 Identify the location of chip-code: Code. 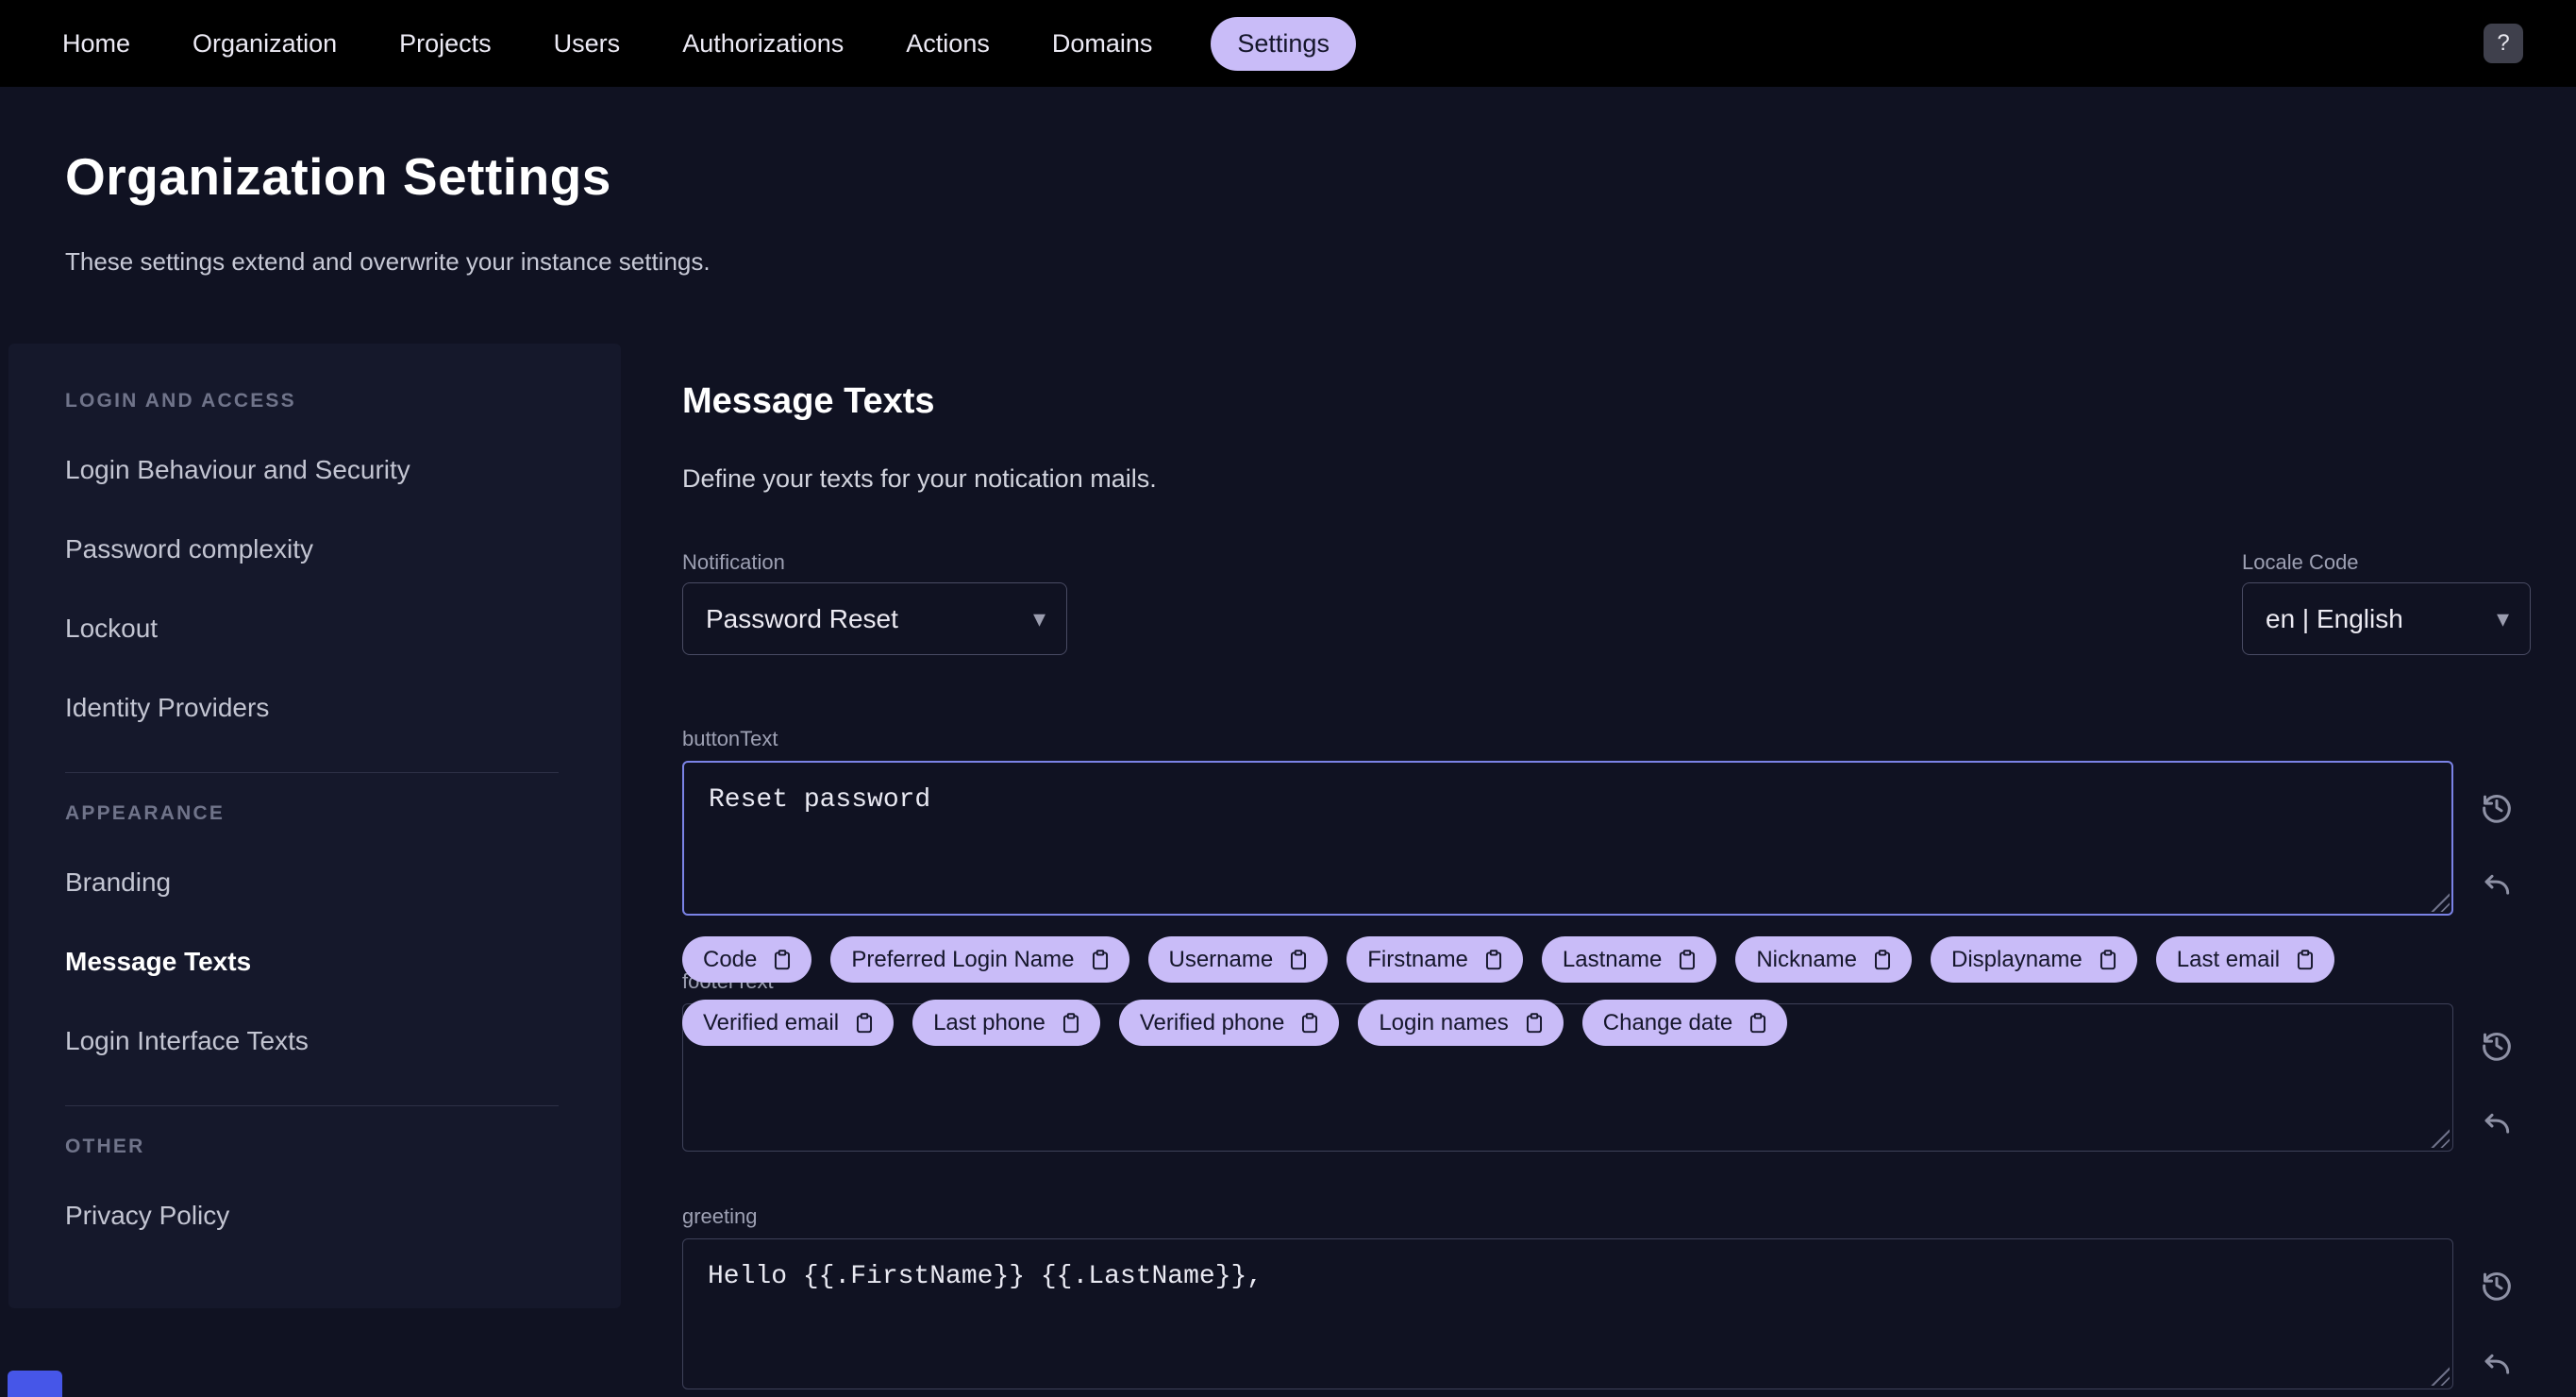
(747, 959).